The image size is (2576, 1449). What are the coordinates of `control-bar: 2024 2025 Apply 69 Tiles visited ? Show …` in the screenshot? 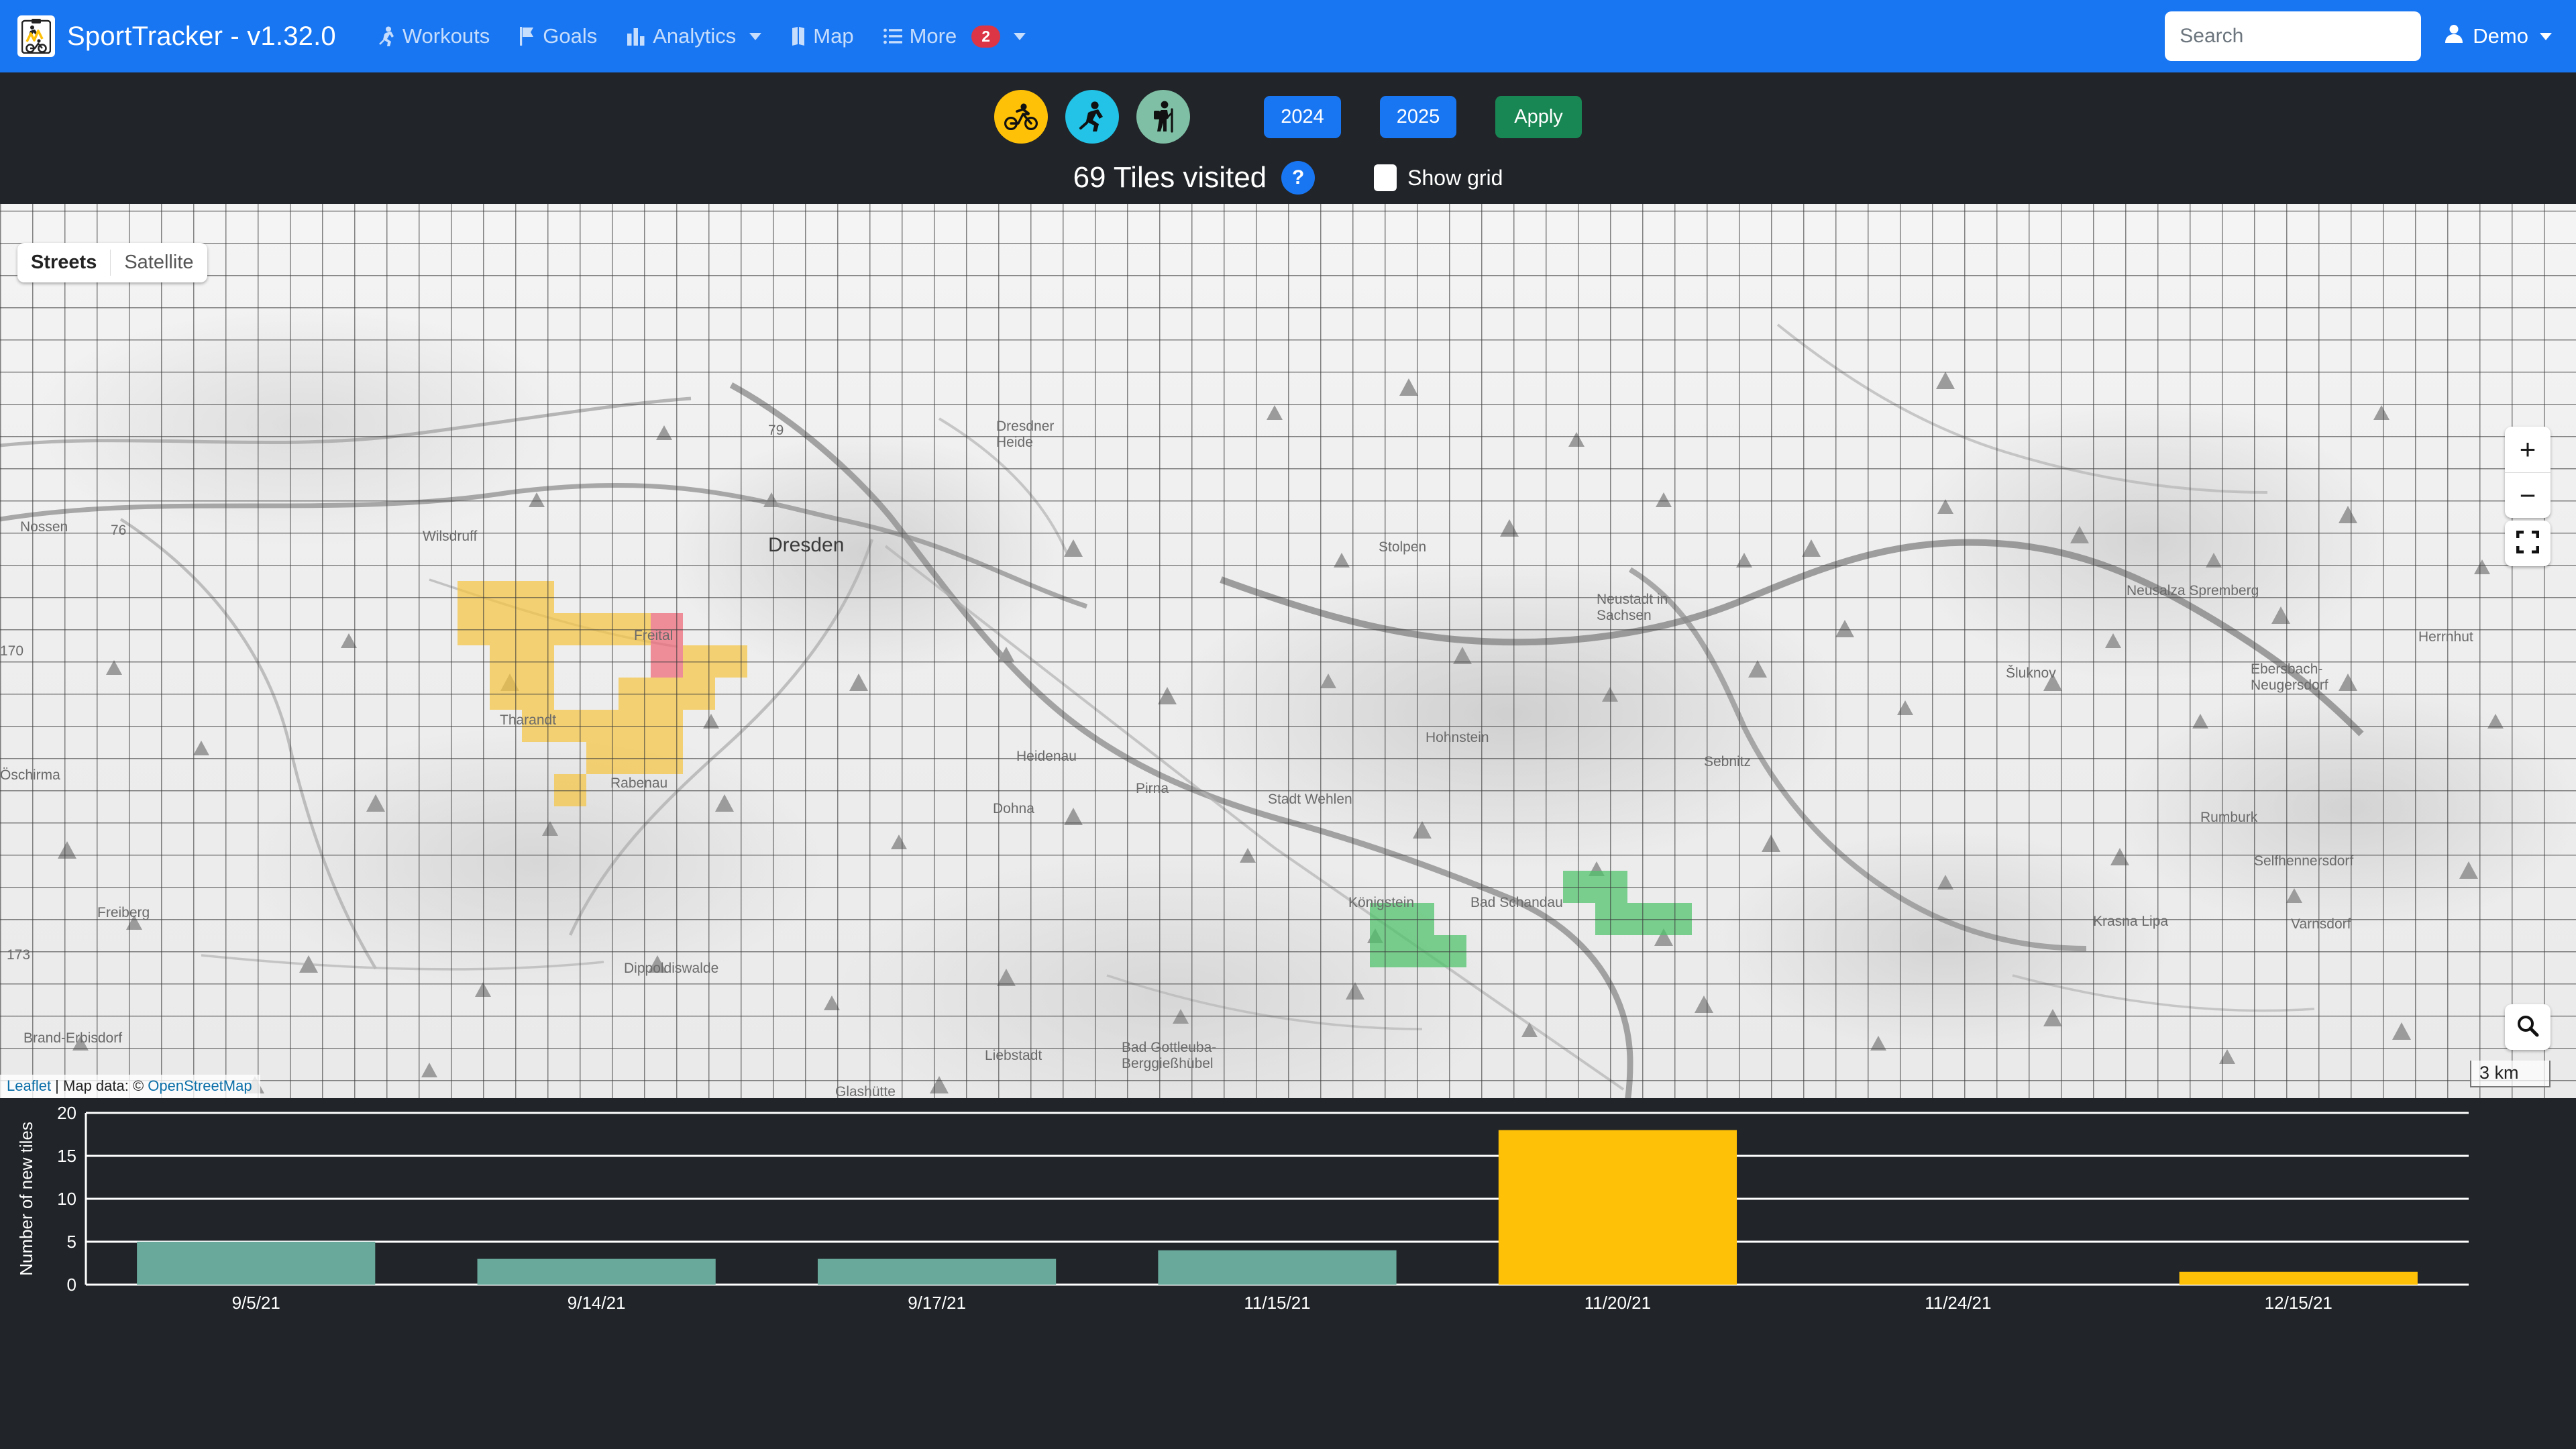 It's located at (1288, 138).